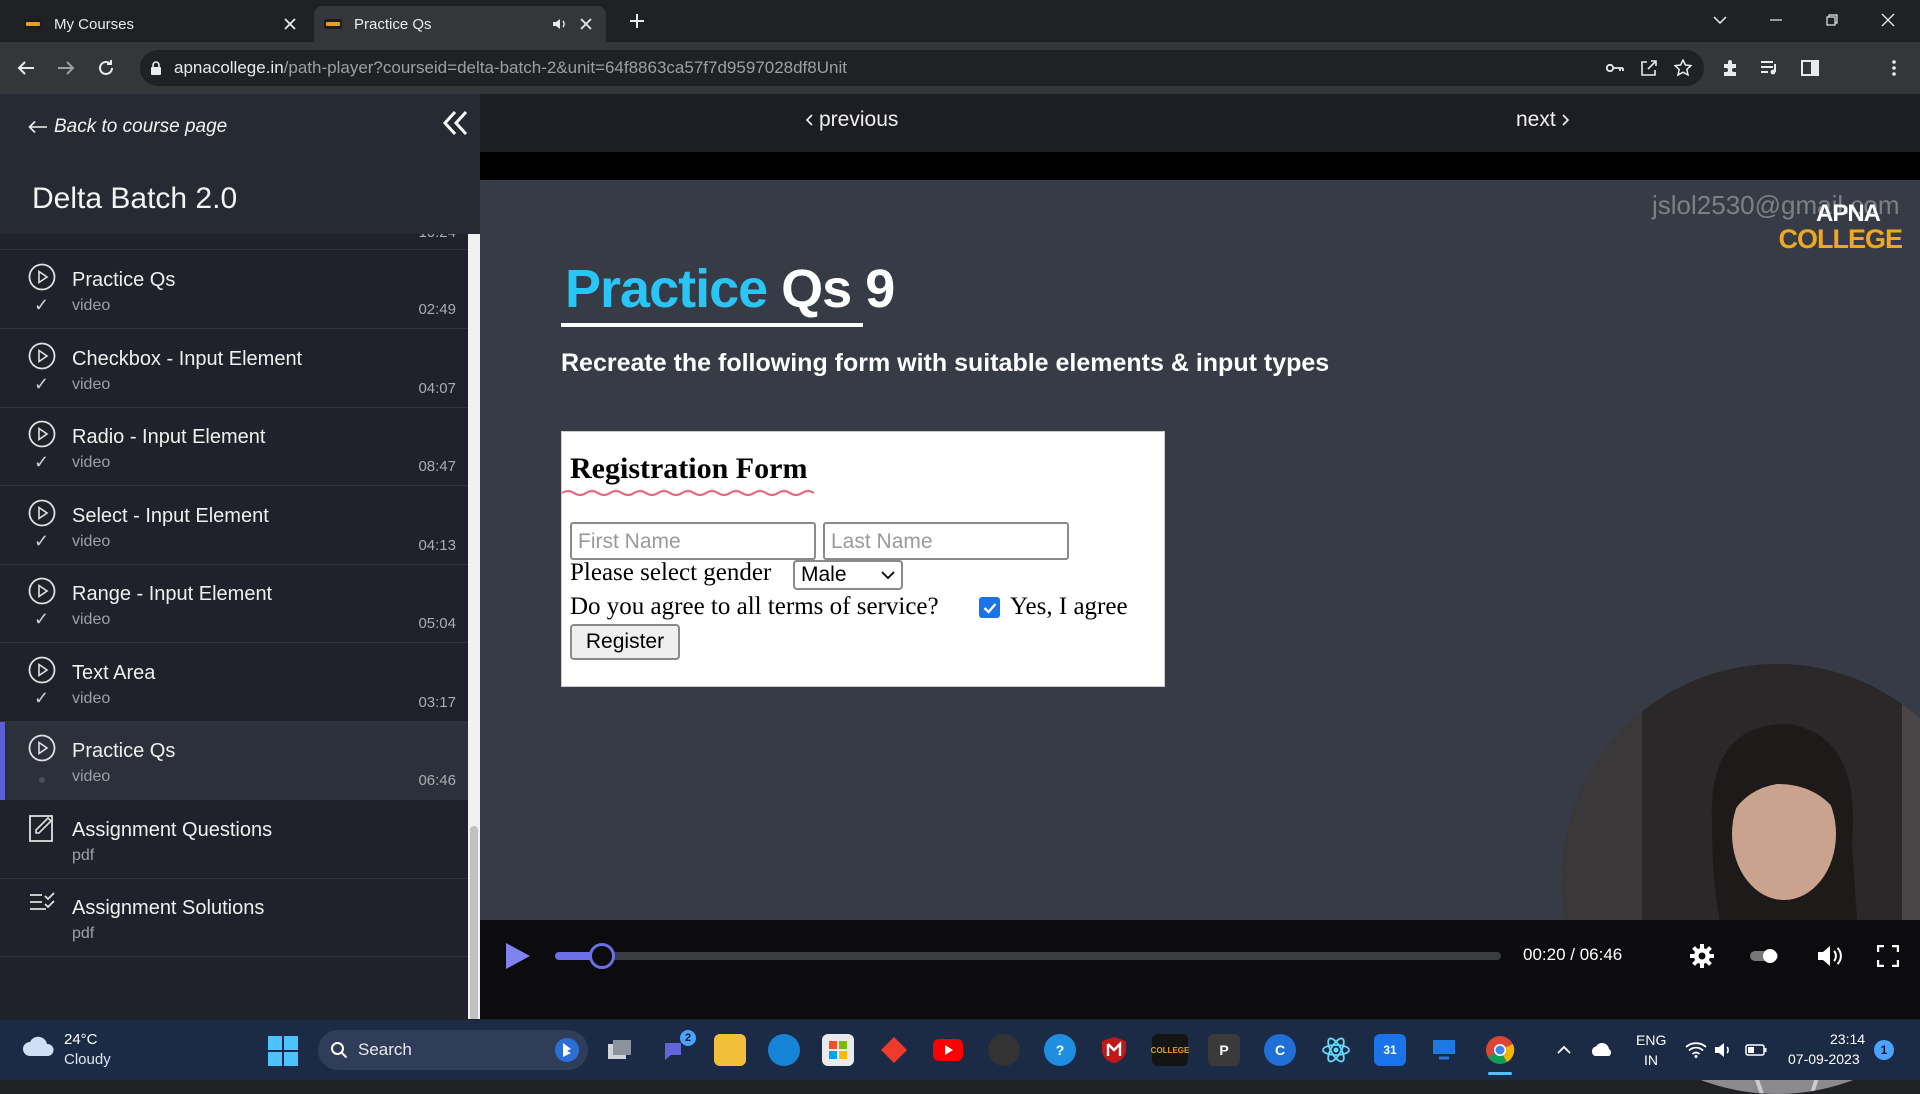  Describe the element at coordinates (671, 572) in the screenshot. I see `gender-label: Please select gender` at that location.